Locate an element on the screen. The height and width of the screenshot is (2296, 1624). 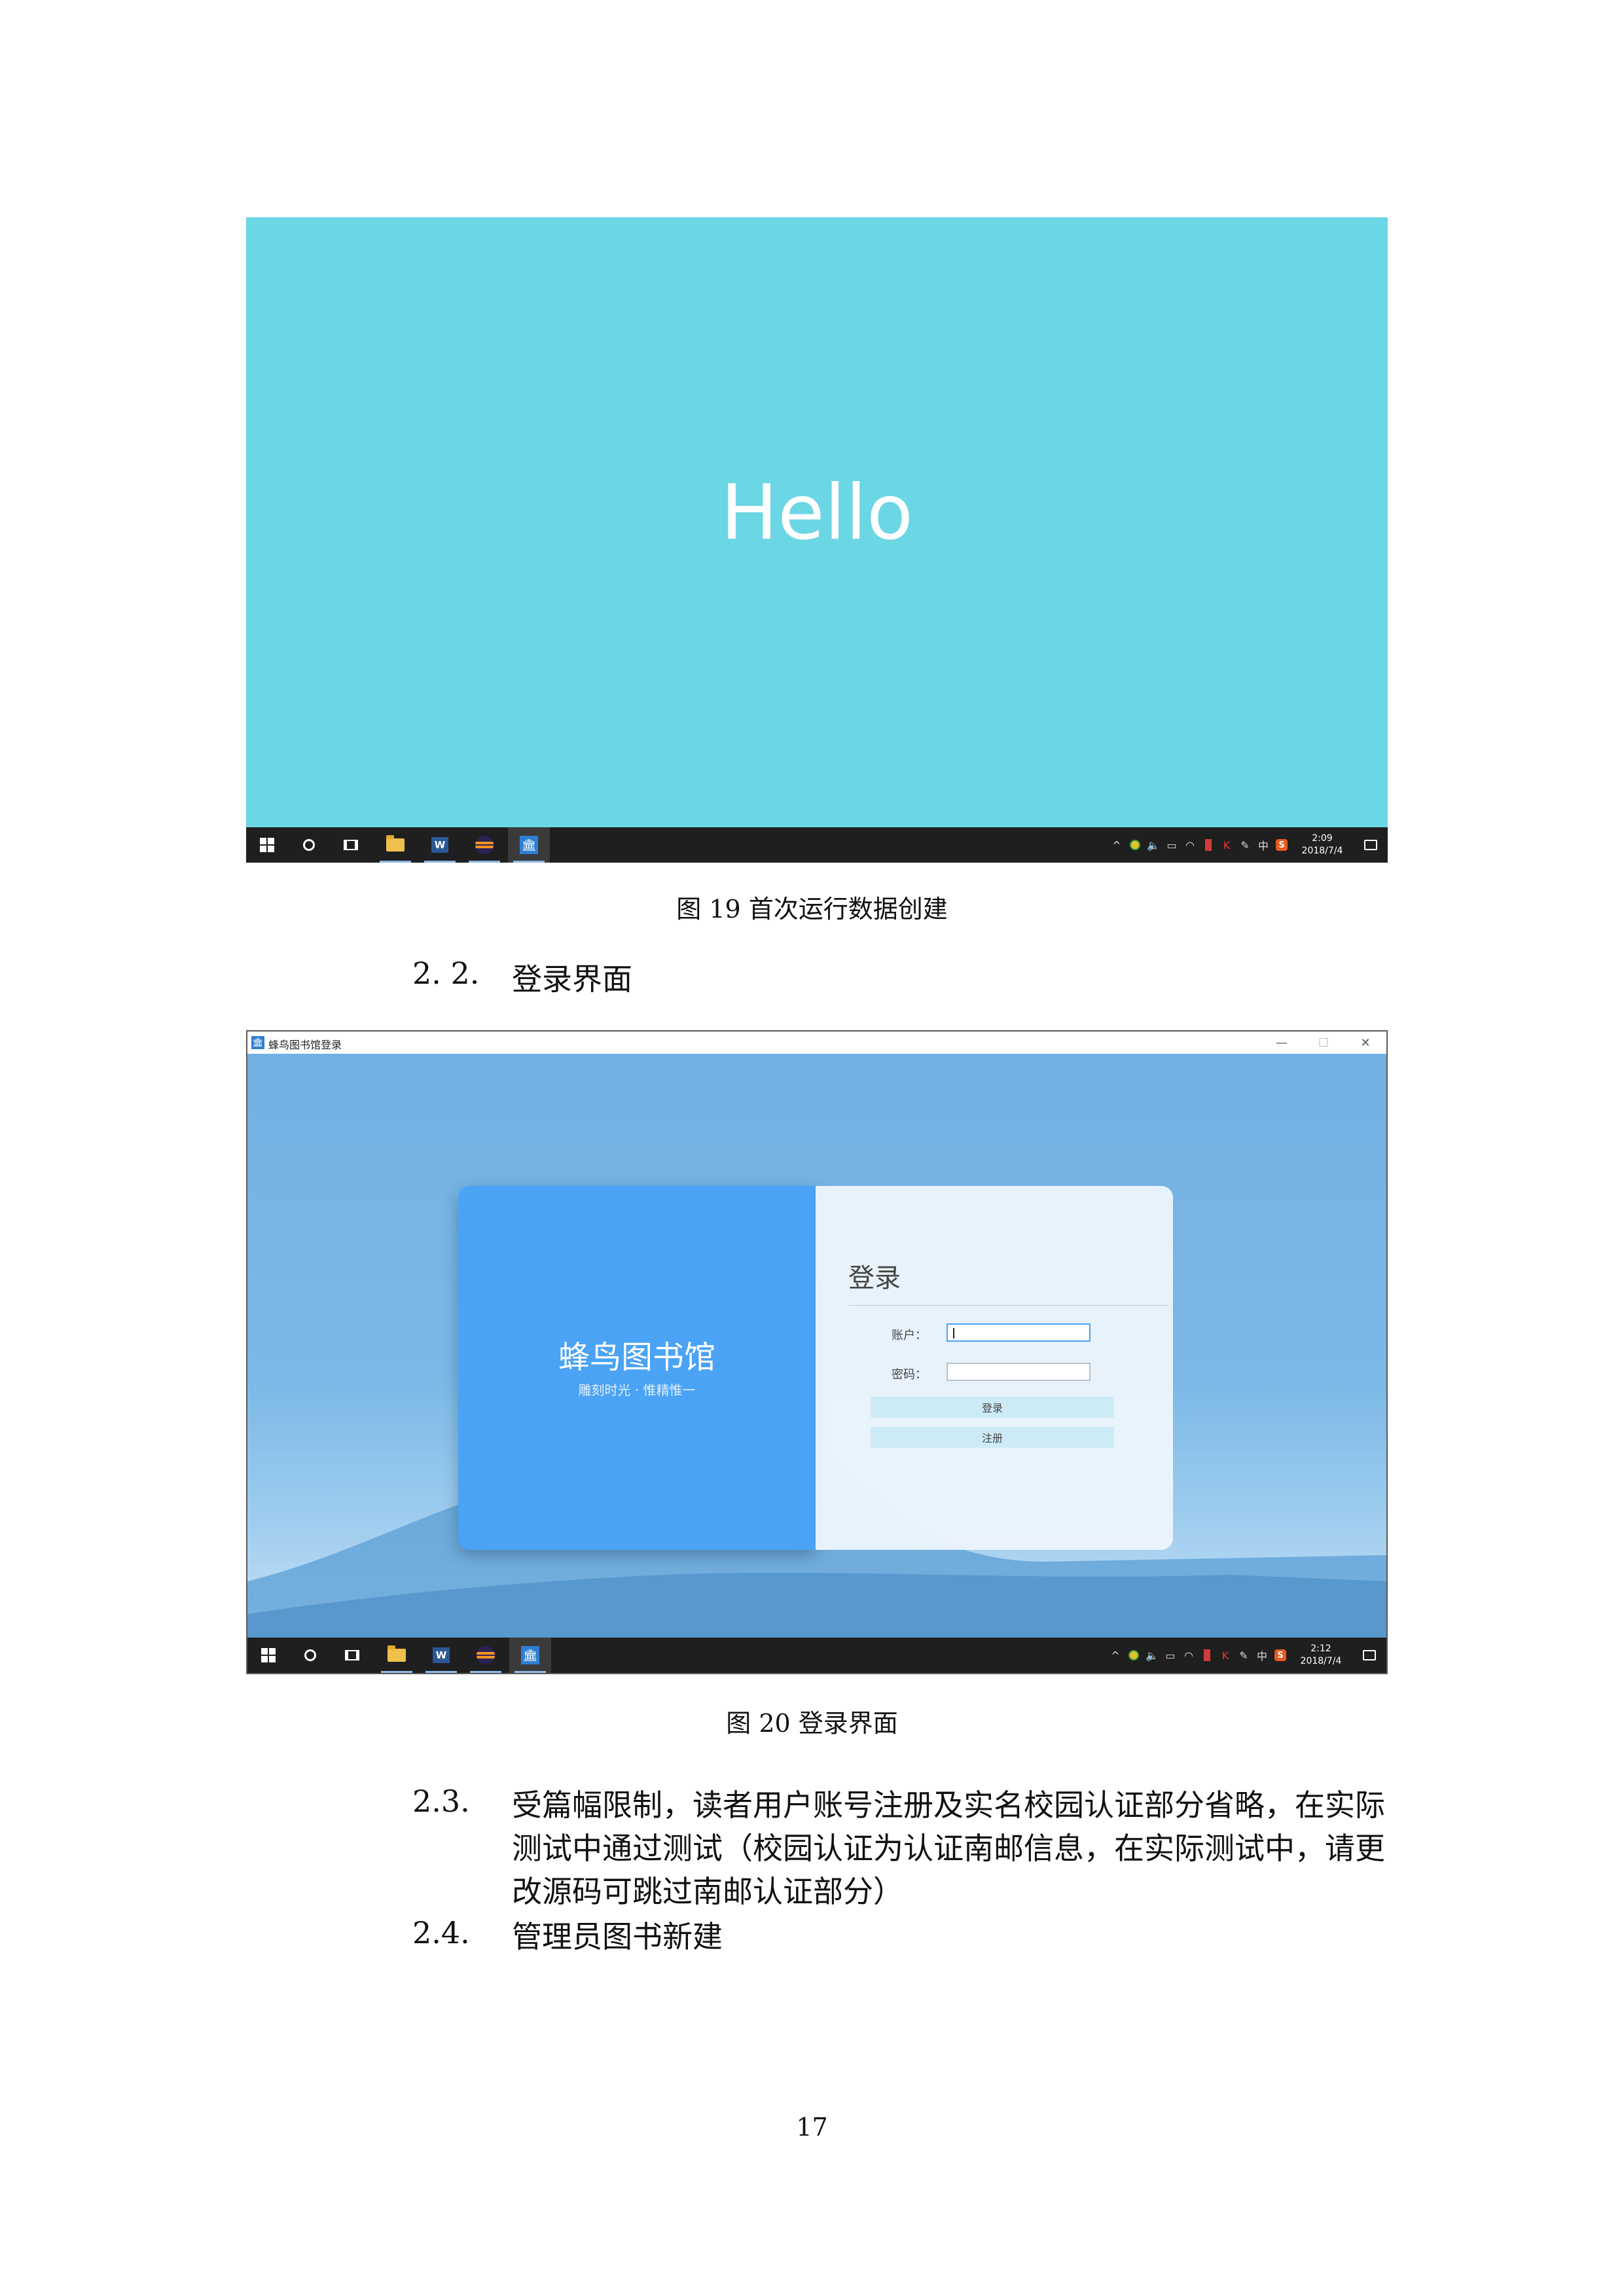
clock-time: 2:12 is located at coordinates (1320, 1648).